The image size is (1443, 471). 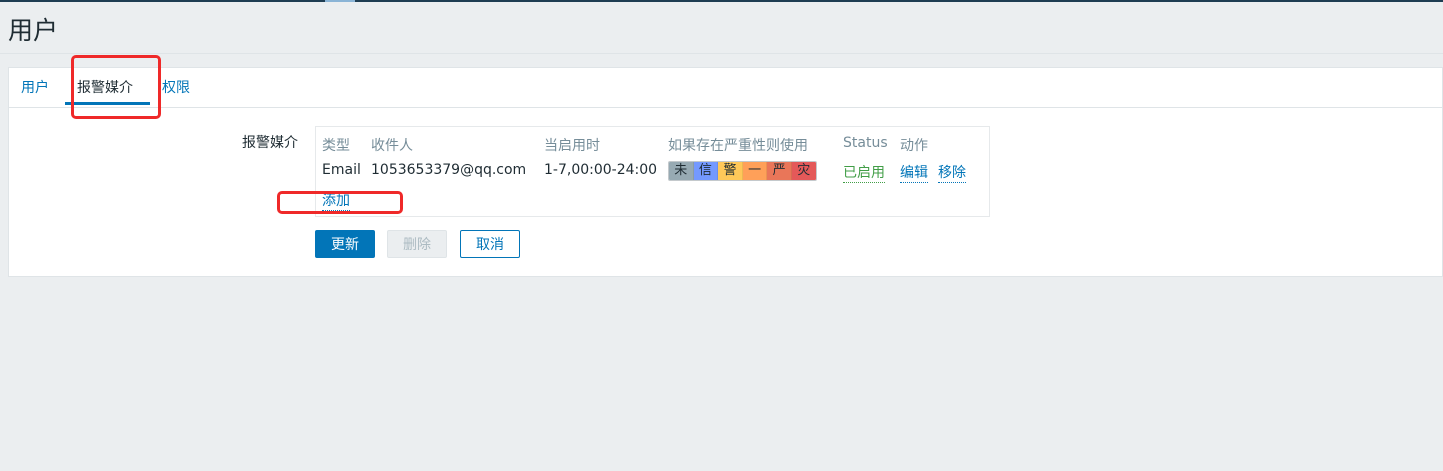 I want to click on header-divider, so click(x=721, y=53).